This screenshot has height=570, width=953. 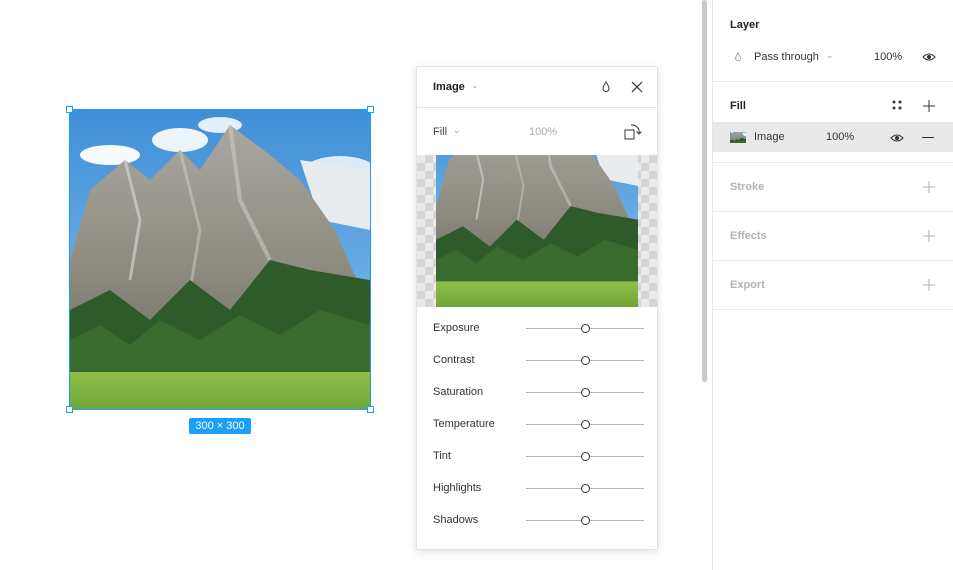 I want to click on minus-icon, so click(x=928, y=137).